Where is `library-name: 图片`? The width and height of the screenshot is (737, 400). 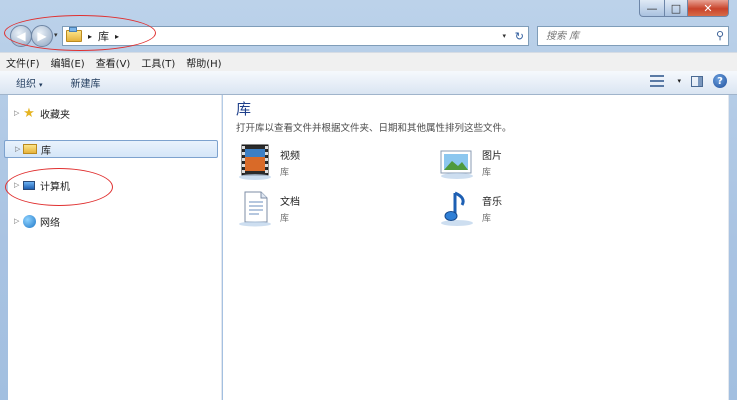
library-name: 图片 is located at coordinates (492, 156).